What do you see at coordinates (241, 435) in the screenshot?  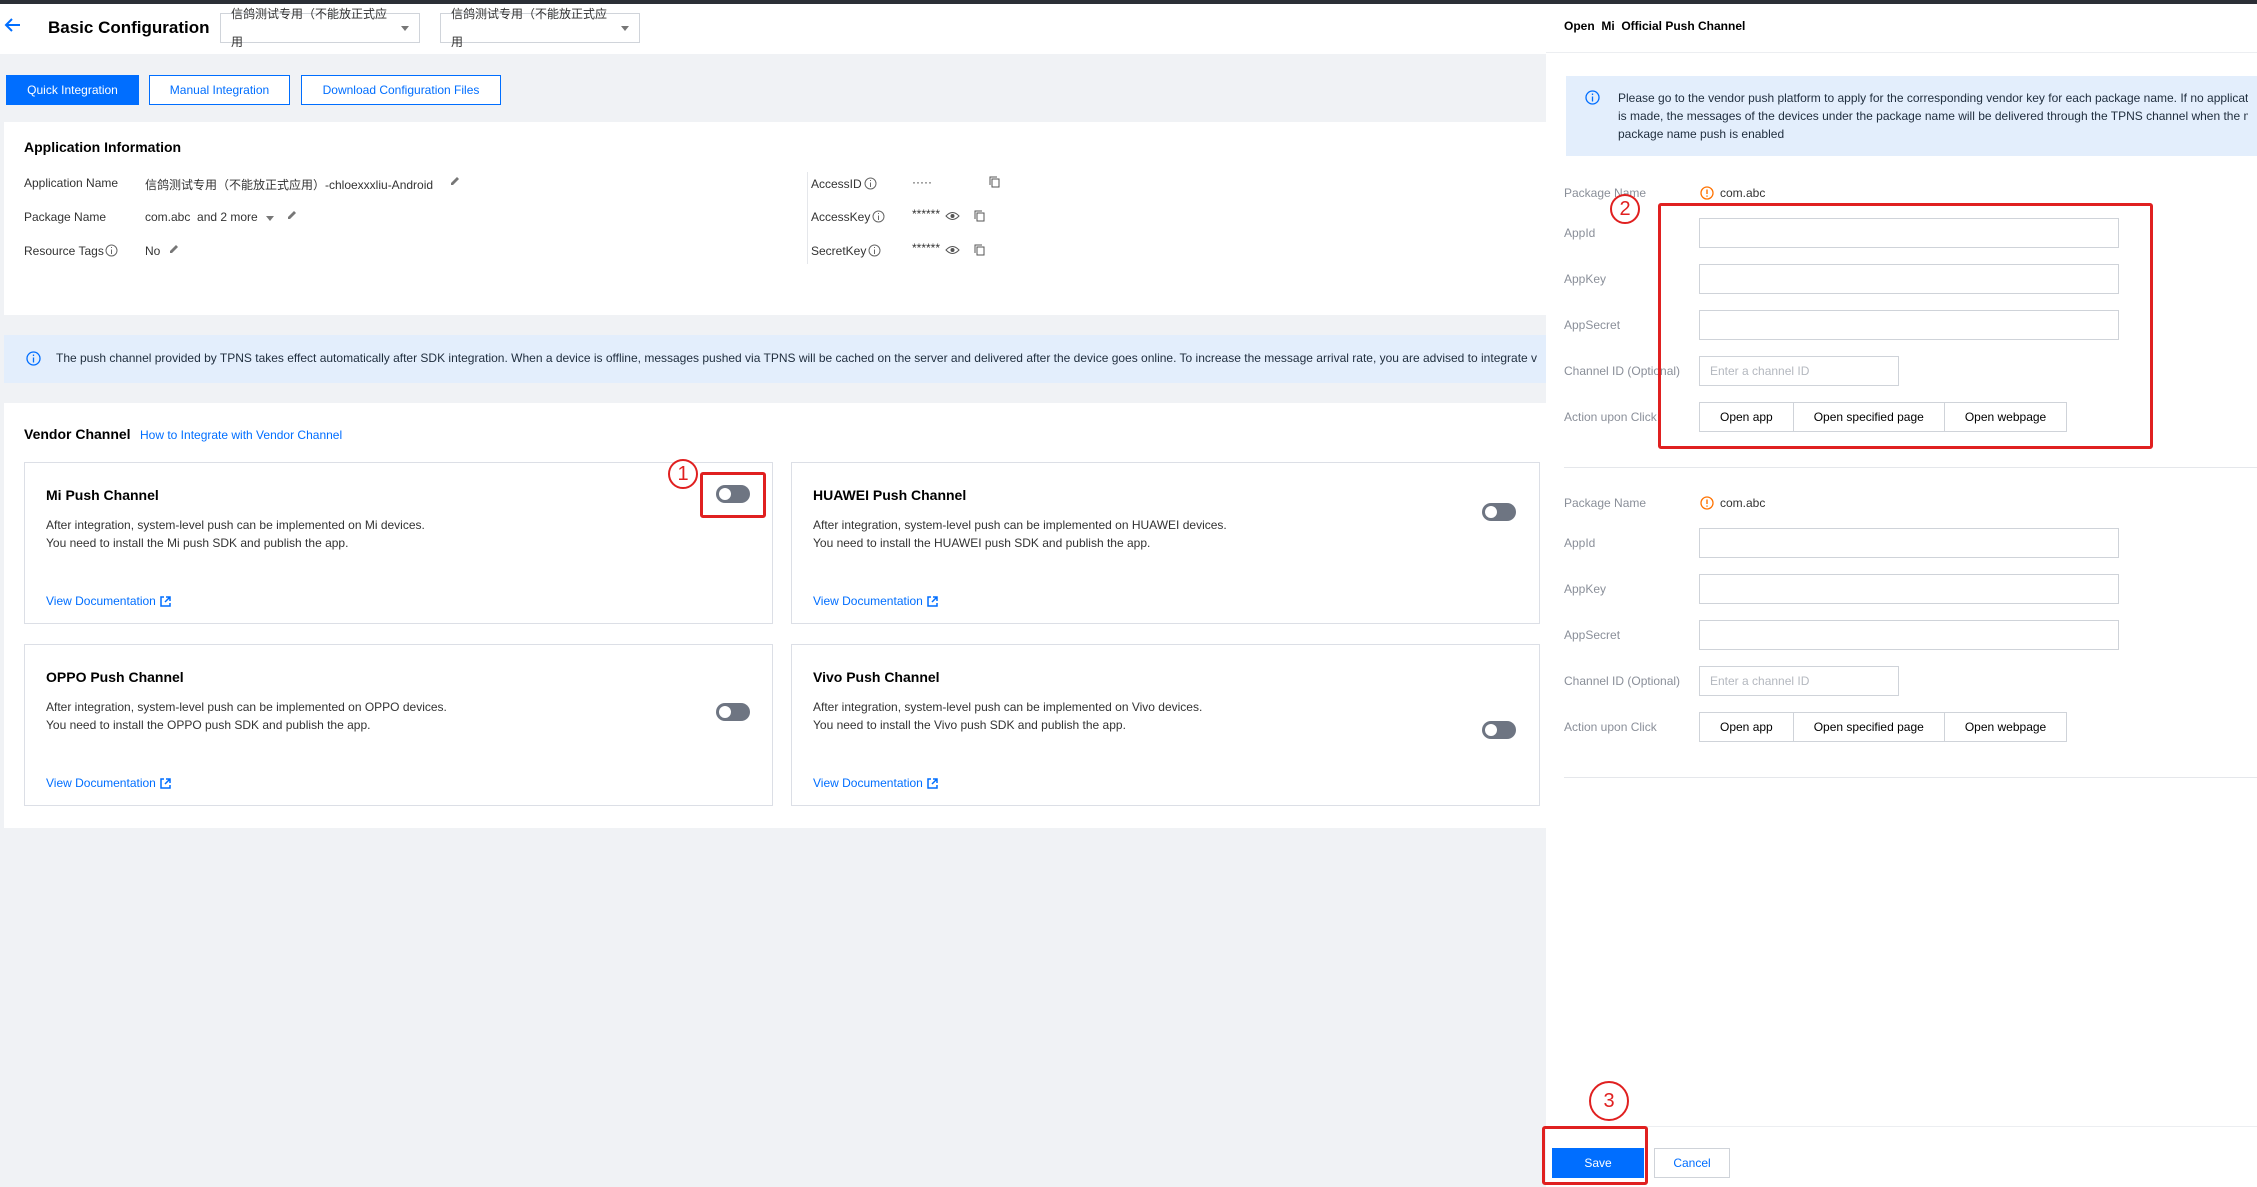 I see `vendor-integration-link: How to Integrate with Vendor Channel` at bounding box center [241, 435].